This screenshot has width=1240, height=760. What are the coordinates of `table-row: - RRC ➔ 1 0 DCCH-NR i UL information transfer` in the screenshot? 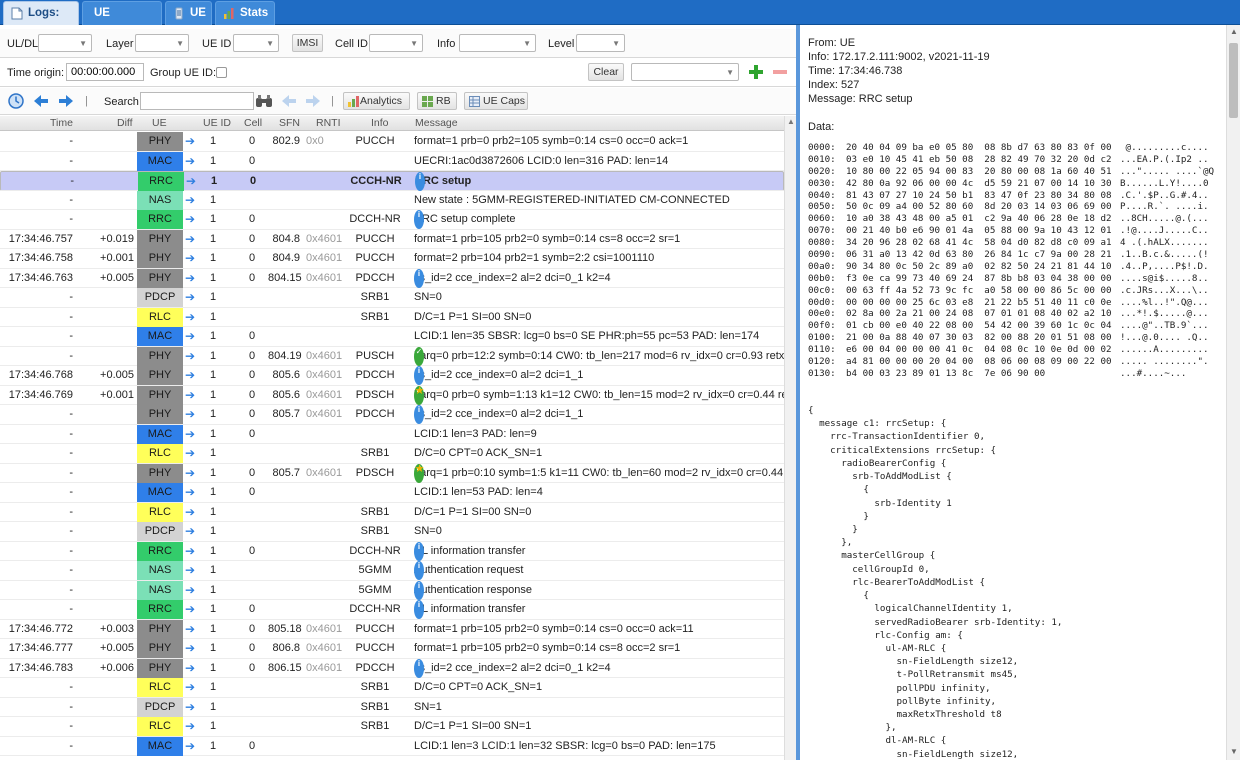 It's located at (392, 610).